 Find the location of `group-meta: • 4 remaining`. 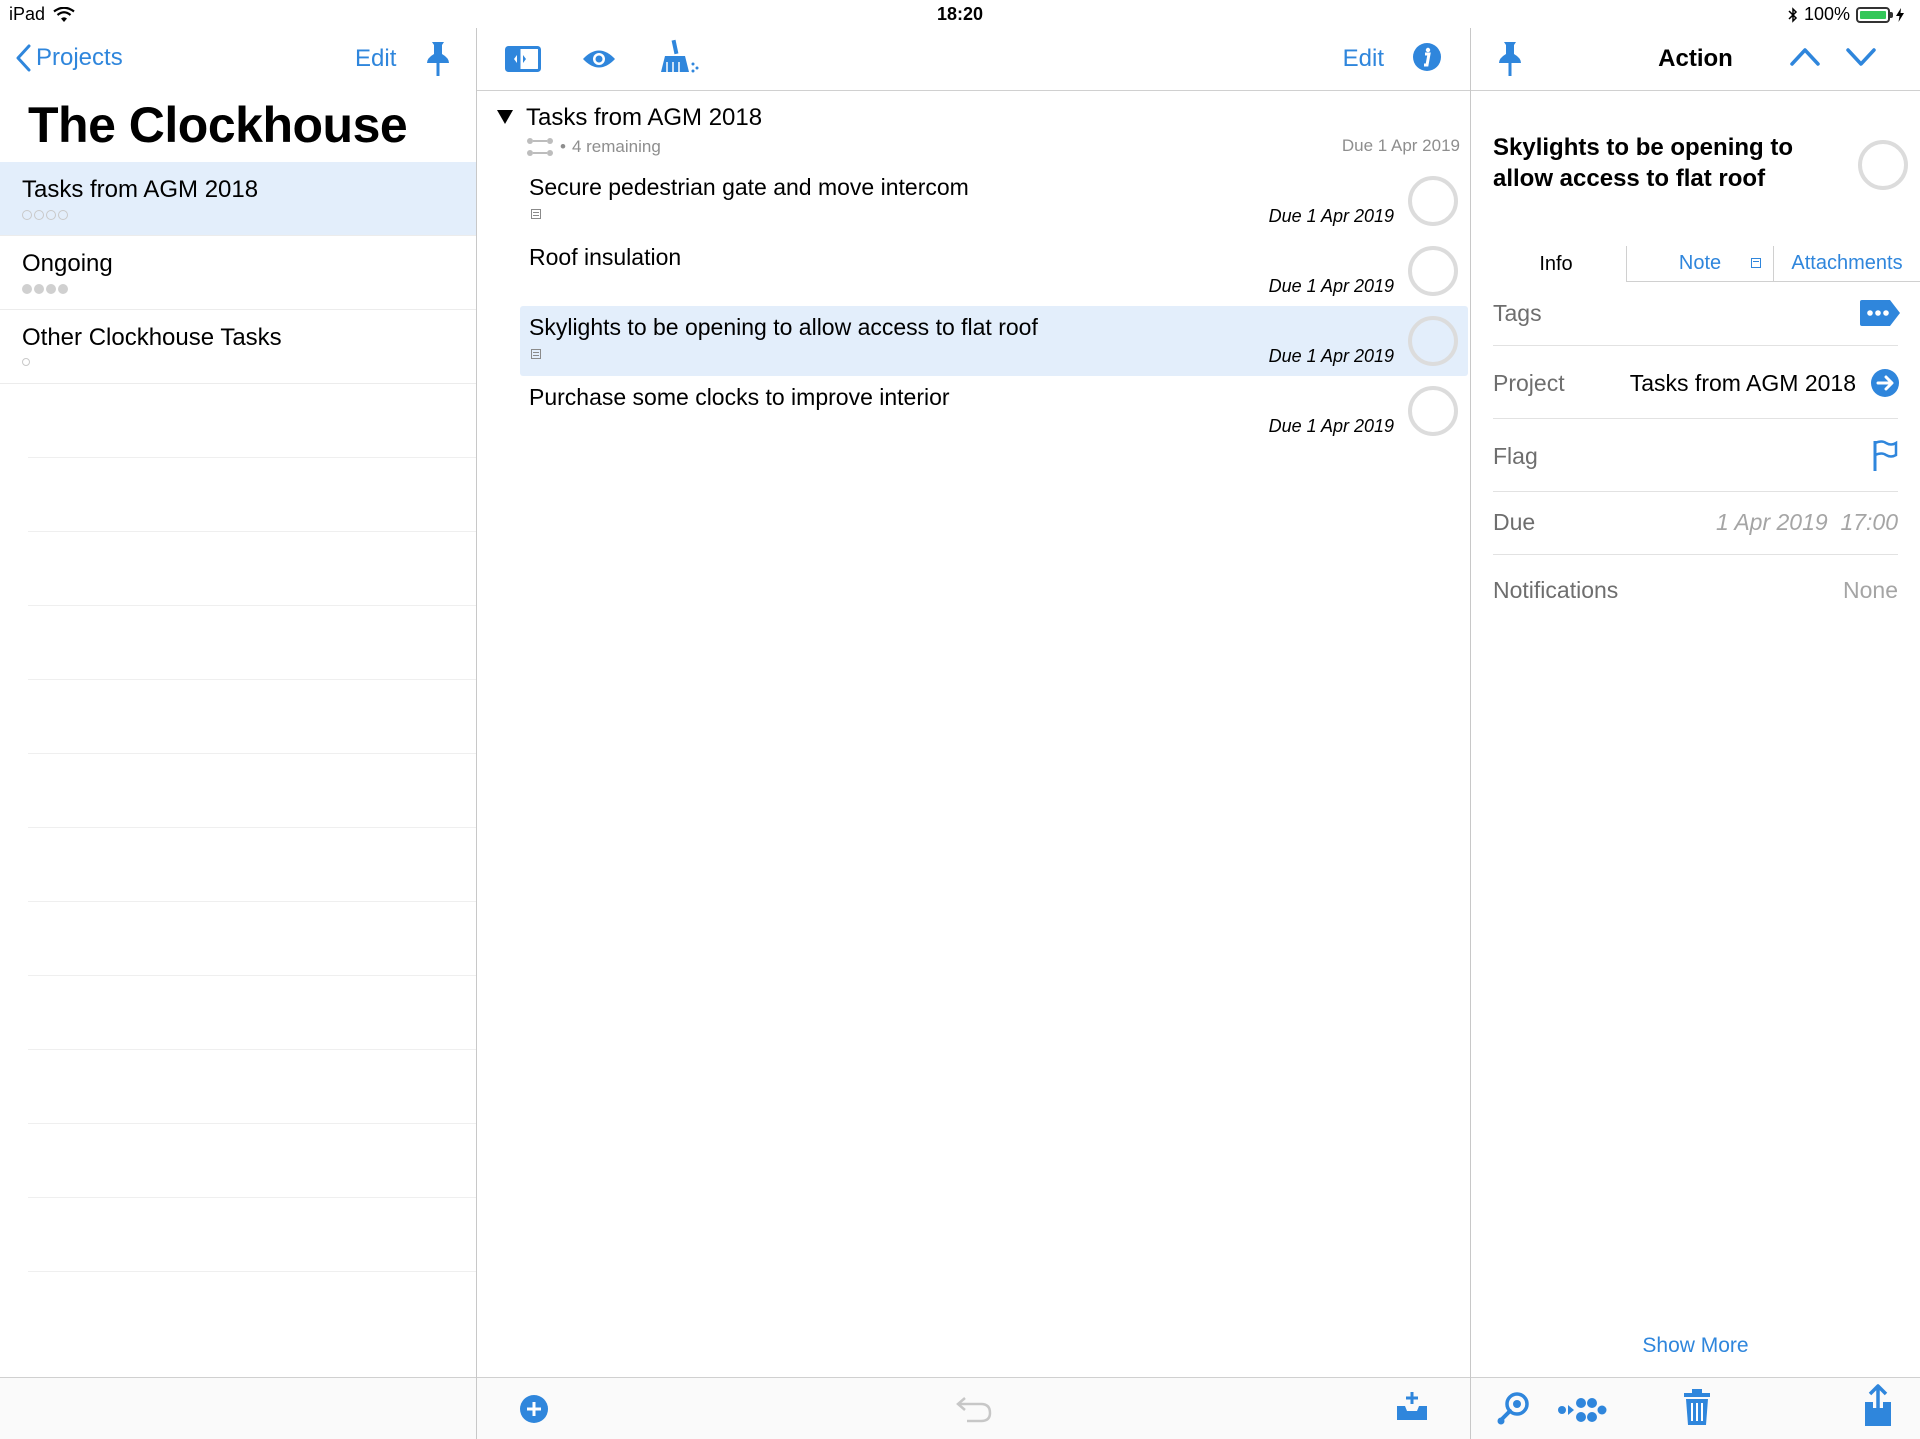

group-meta: • 4 remaining is located at coordinates (593, 147).